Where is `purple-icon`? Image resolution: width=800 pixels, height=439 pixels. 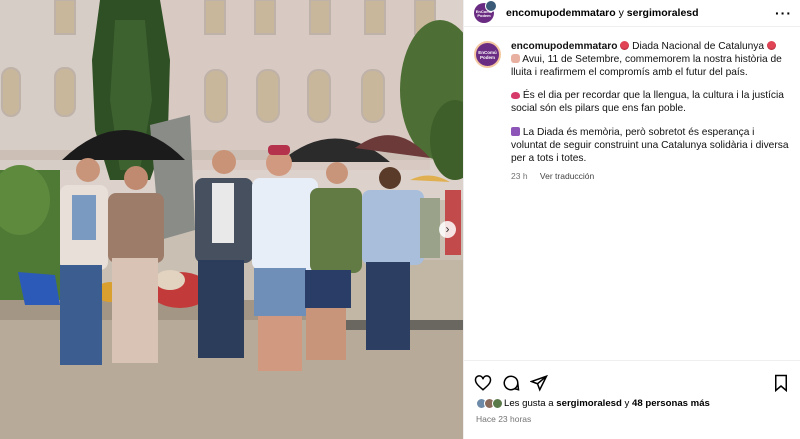 purple-icon is located at coordinates (515, 131).